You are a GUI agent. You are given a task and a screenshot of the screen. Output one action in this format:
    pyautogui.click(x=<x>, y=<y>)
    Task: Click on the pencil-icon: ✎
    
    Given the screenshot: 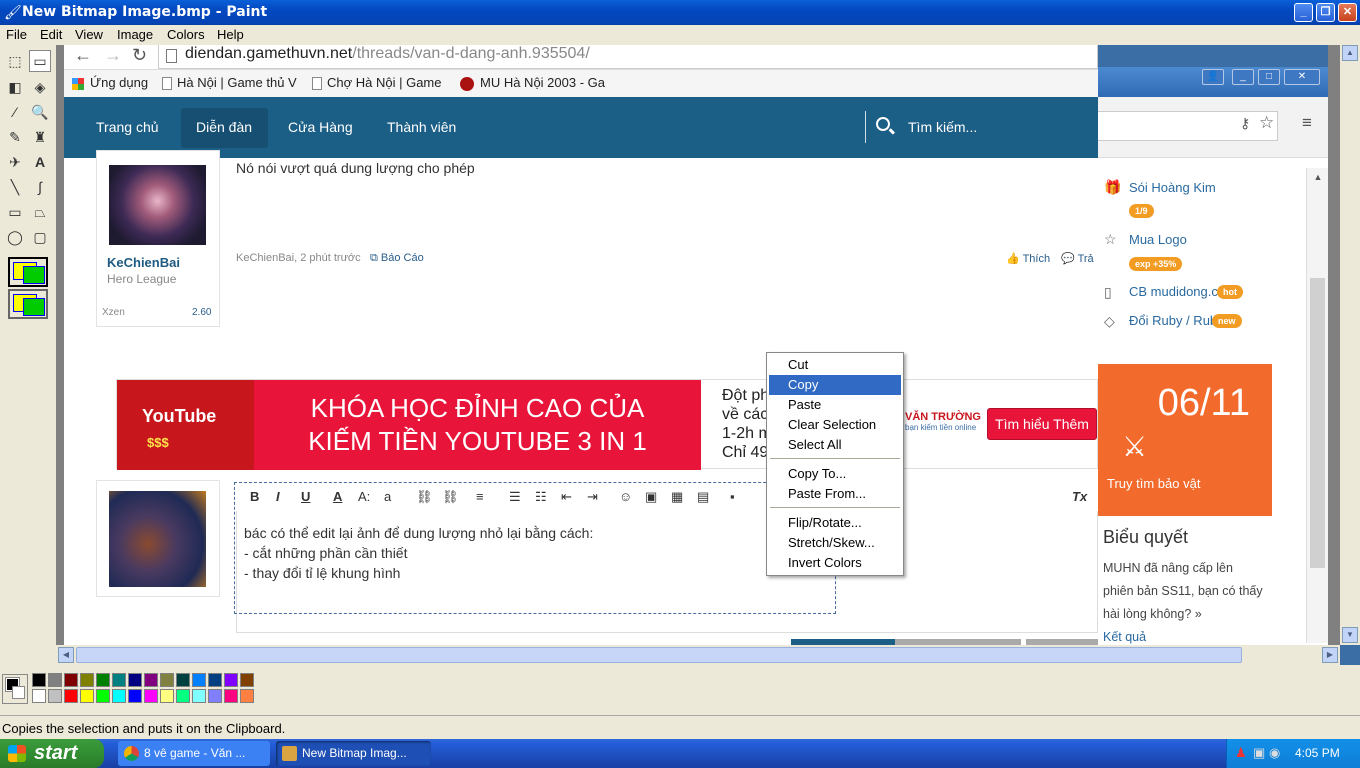 What is the action you would take?
    pyautogui.click(x=15, y=137)
    